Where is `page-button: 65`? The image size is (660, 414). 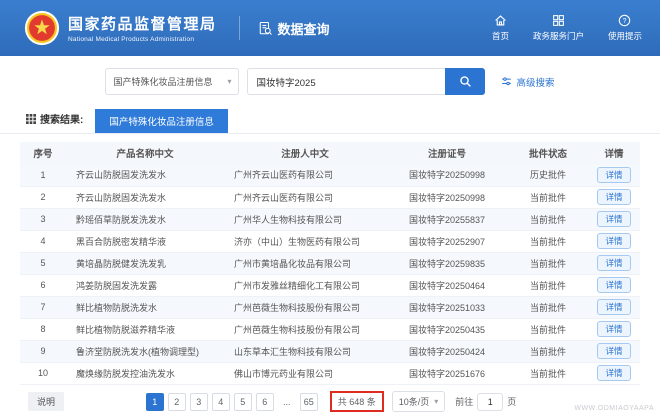 page-button: 65 is located at coordinates (308, 401).